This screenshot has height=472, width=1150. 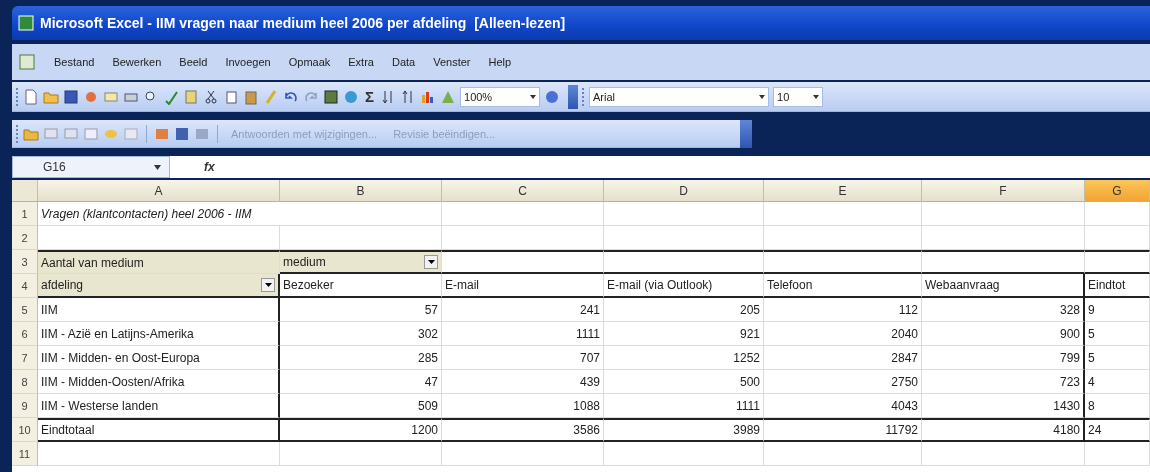 I want to click on row-header: 8, so click(x=25, y=382).